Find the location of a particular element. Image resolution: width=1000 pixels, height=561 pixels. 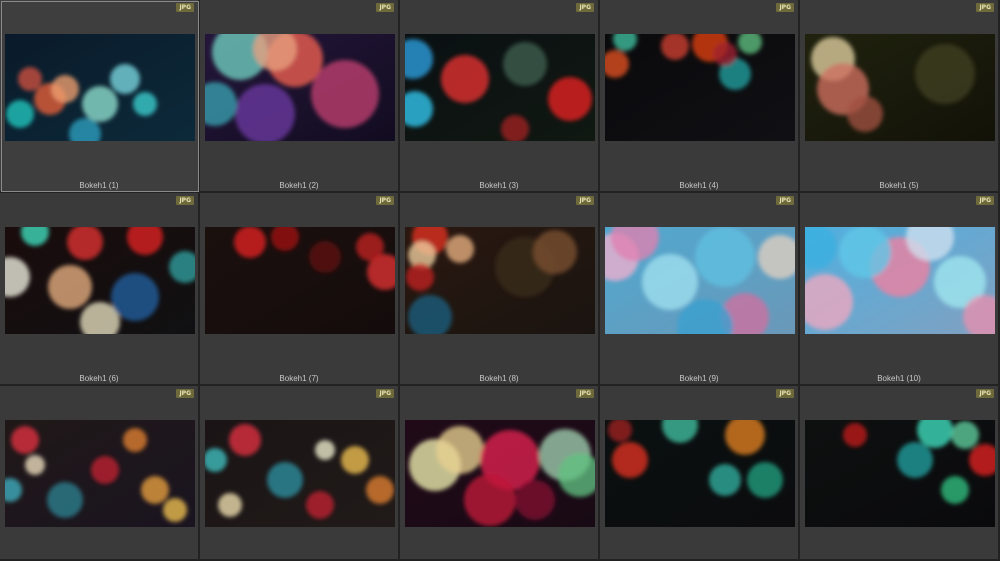

thumbnail-tile: JPG Bokeh1 (3) is located at coordinates (500, 96).